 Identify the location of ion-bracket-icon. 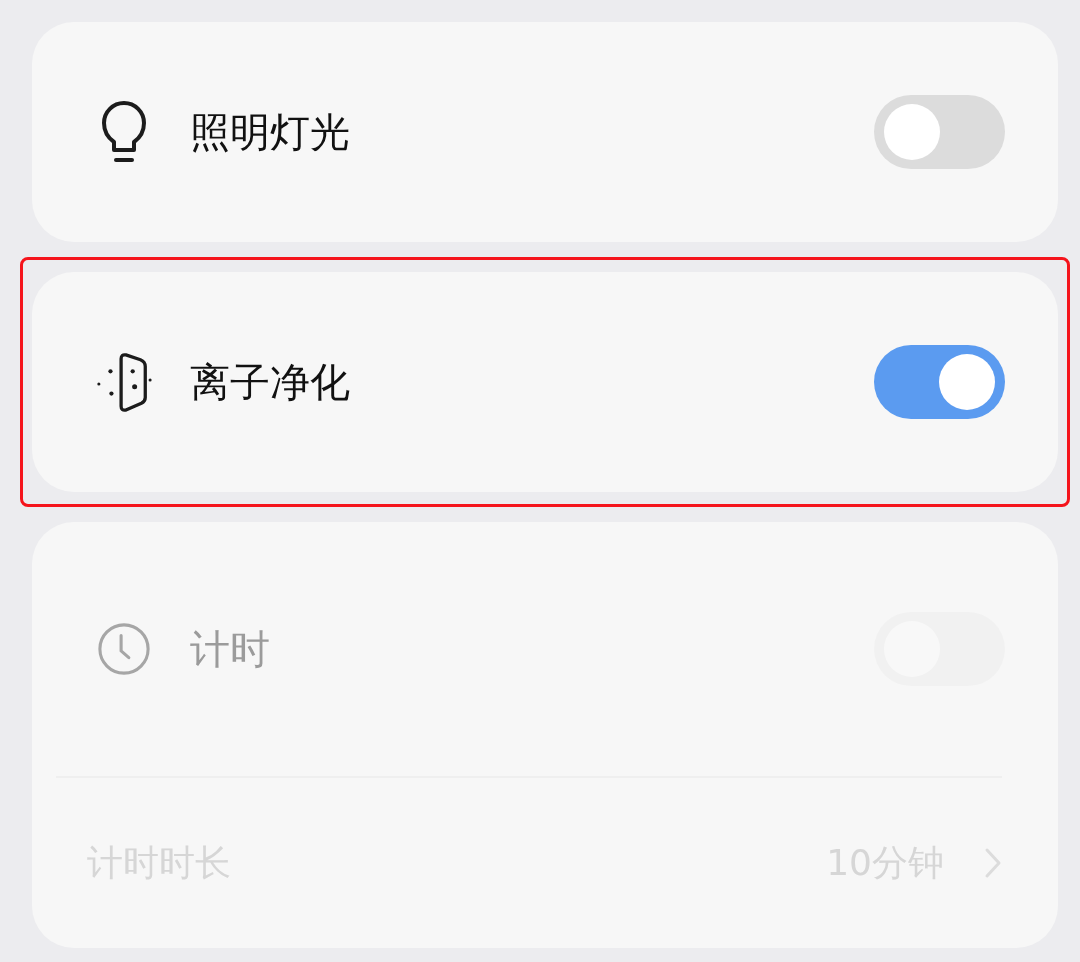
(124, 382).